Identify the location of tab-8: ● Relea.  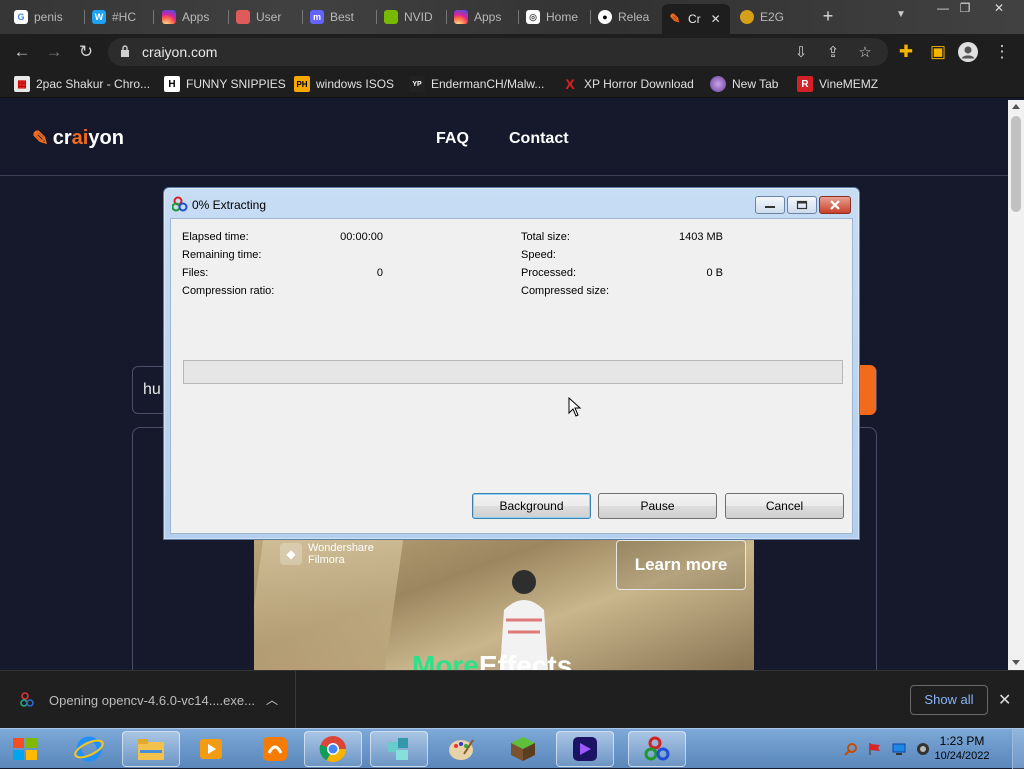
(625, 17).